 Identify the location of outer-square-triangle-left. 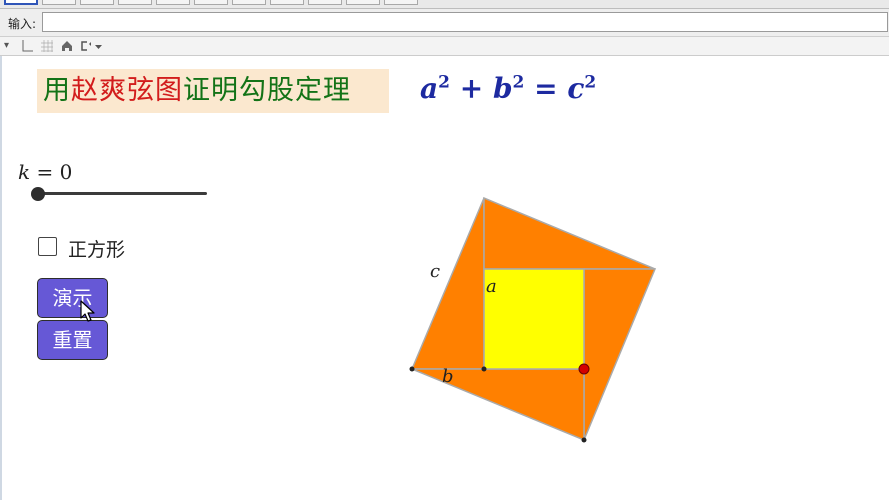
(447, 283).